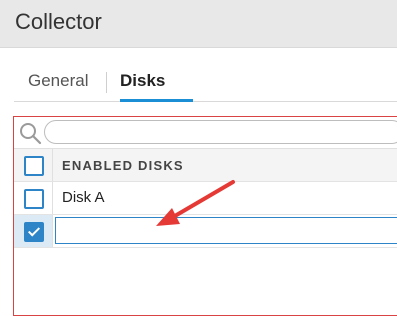 Image resolution: width=397 pixels, height=316 pixels. What do you see at coordinates (123, 165) in the screenshot?
I see `column-header-enabled-disks: ENABLED DISKS` at bounding box center [123, 165].